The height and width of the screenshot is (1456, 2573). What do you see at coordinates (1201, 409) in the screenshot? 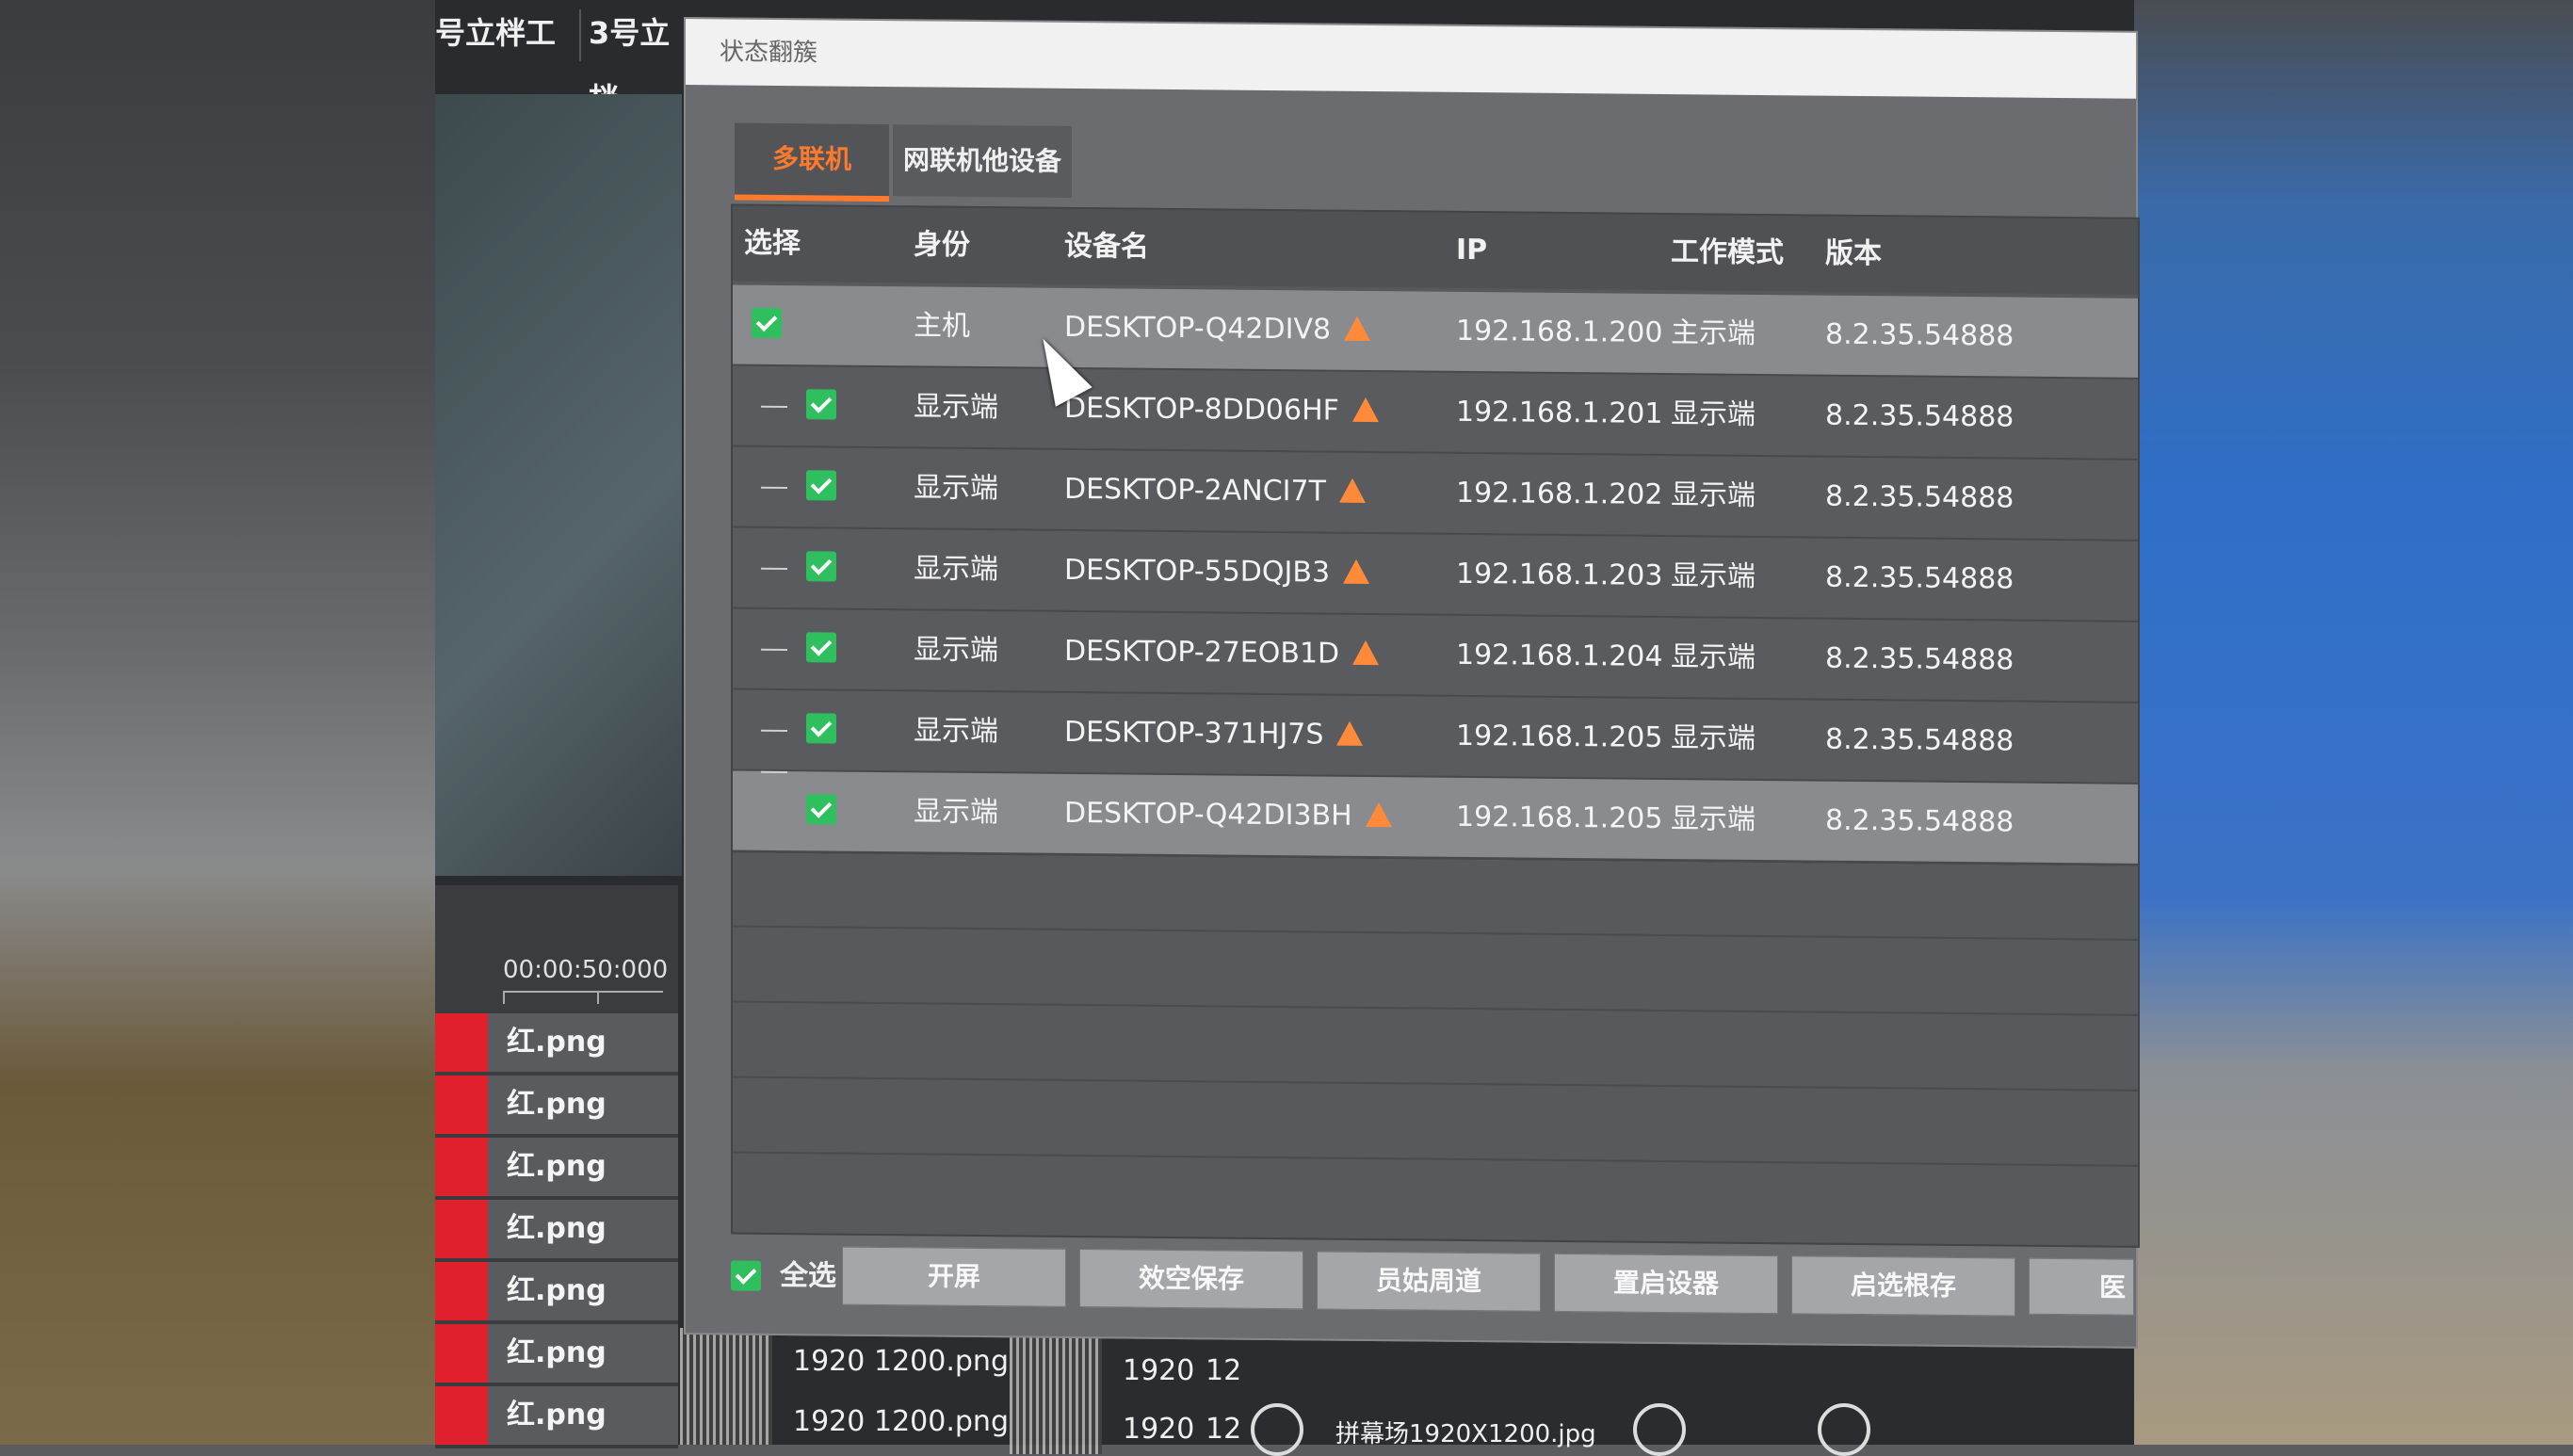
I see `device-name: DESKTOP-8DD06HF` at bounding box center [1201, 409].